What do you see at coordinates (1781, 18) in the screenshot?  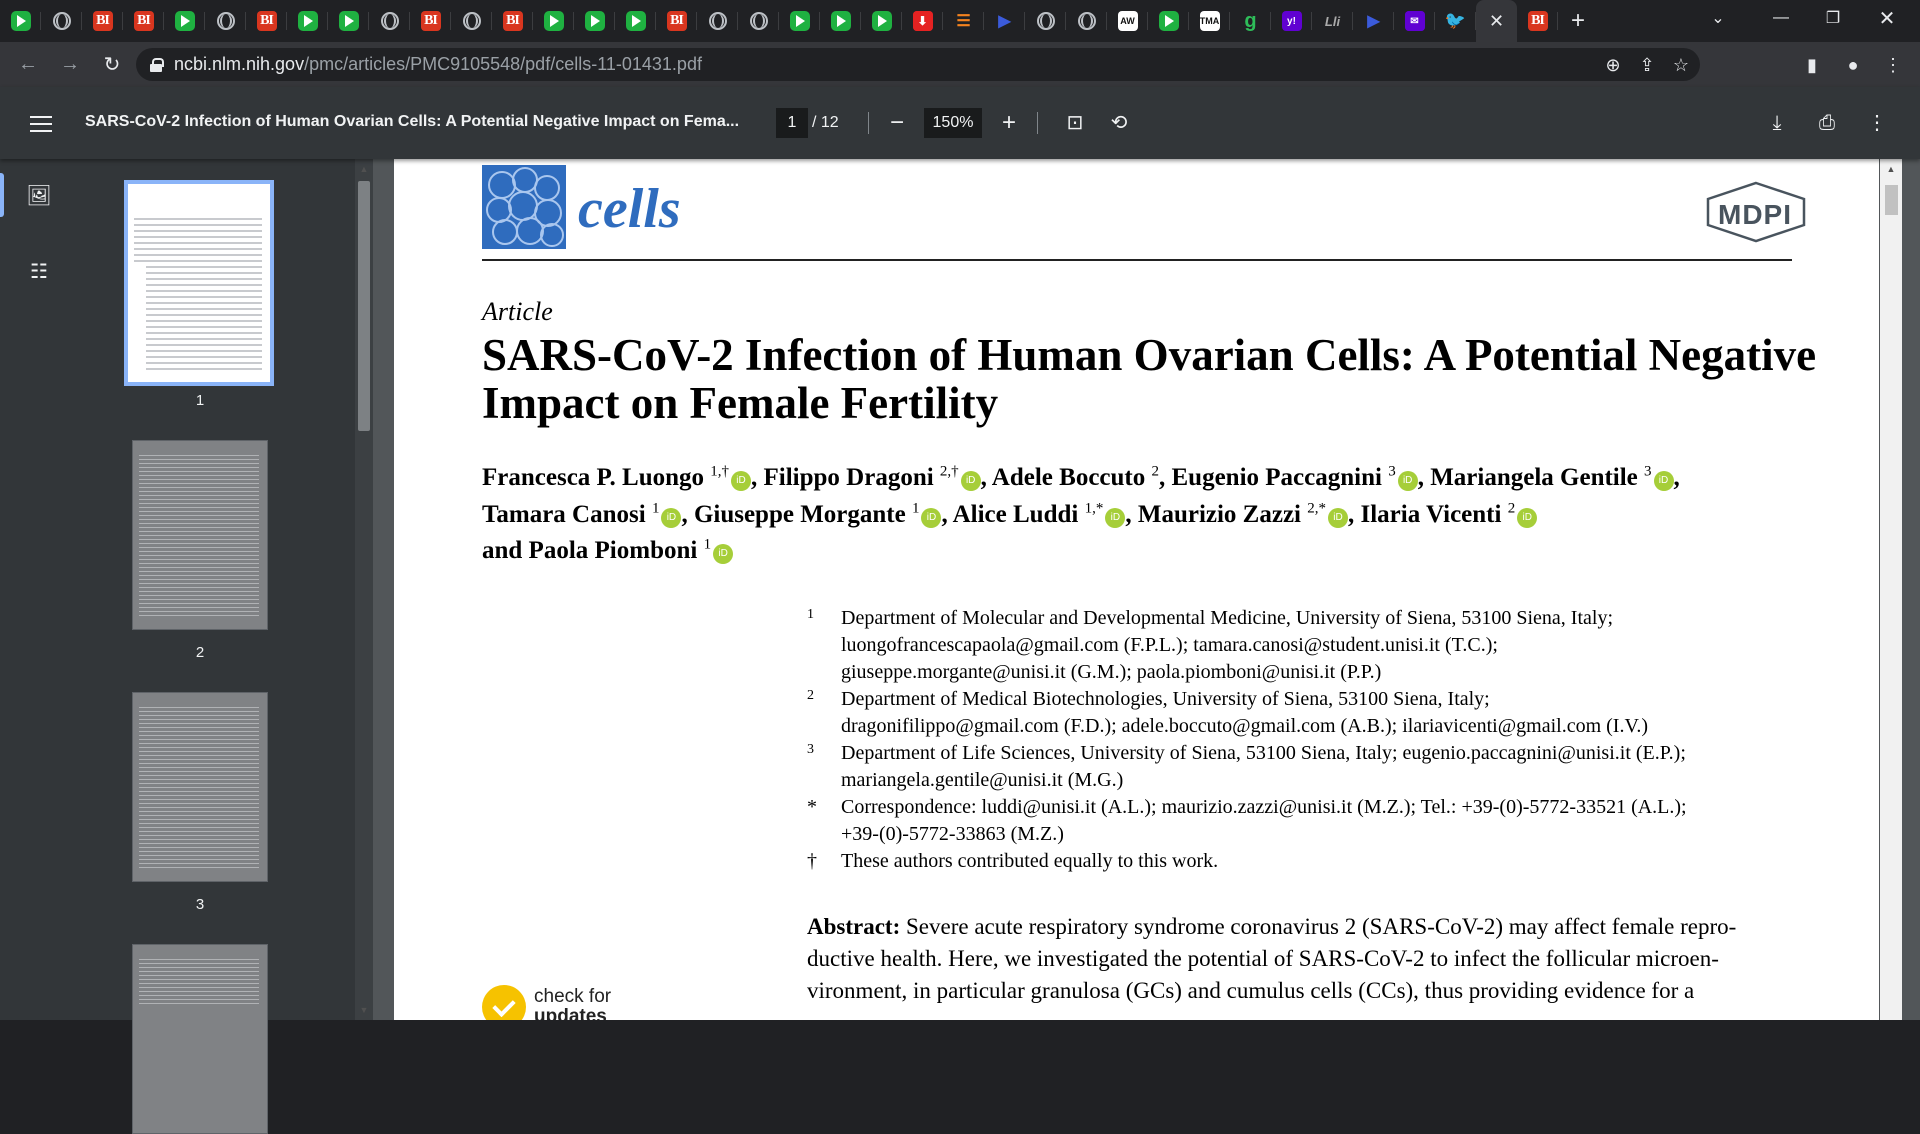 I see `minimize-icon: —` at bounding box center [1781, 18].